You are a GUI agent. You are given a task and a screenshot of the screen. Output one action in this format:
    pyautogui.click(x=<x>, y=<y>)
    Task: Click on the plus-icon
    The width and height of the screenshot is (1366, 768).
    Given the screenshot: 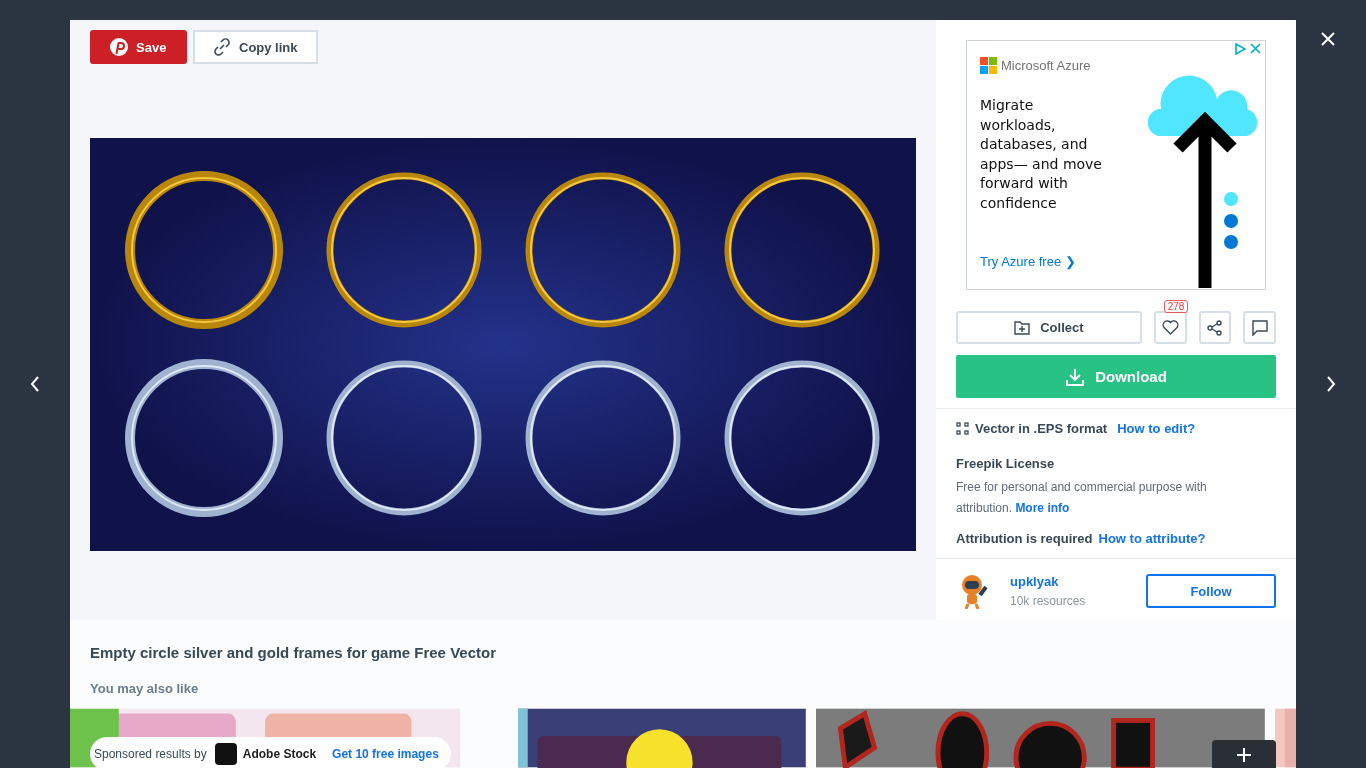 What is the action you would take?
    pyautogui.click(x=1244, y=755)
    